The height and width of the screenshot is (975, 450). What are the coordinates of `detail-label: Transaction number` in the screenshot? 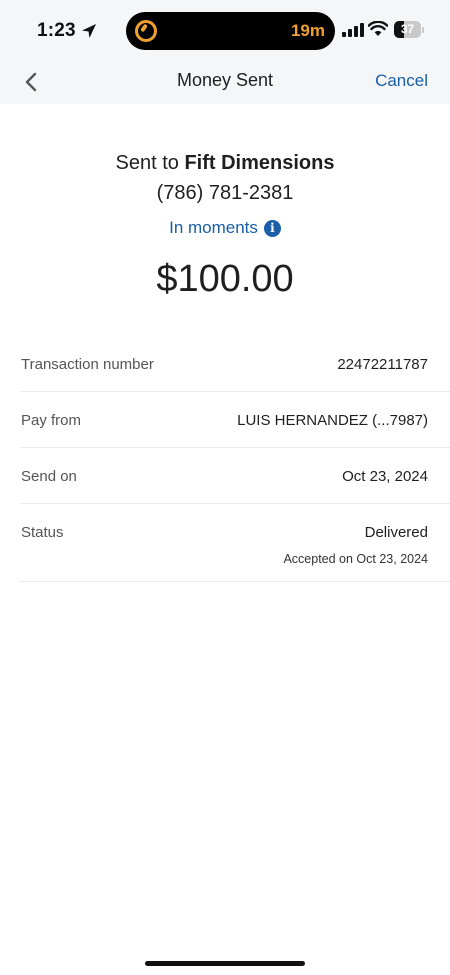 It's located at (87, 364).